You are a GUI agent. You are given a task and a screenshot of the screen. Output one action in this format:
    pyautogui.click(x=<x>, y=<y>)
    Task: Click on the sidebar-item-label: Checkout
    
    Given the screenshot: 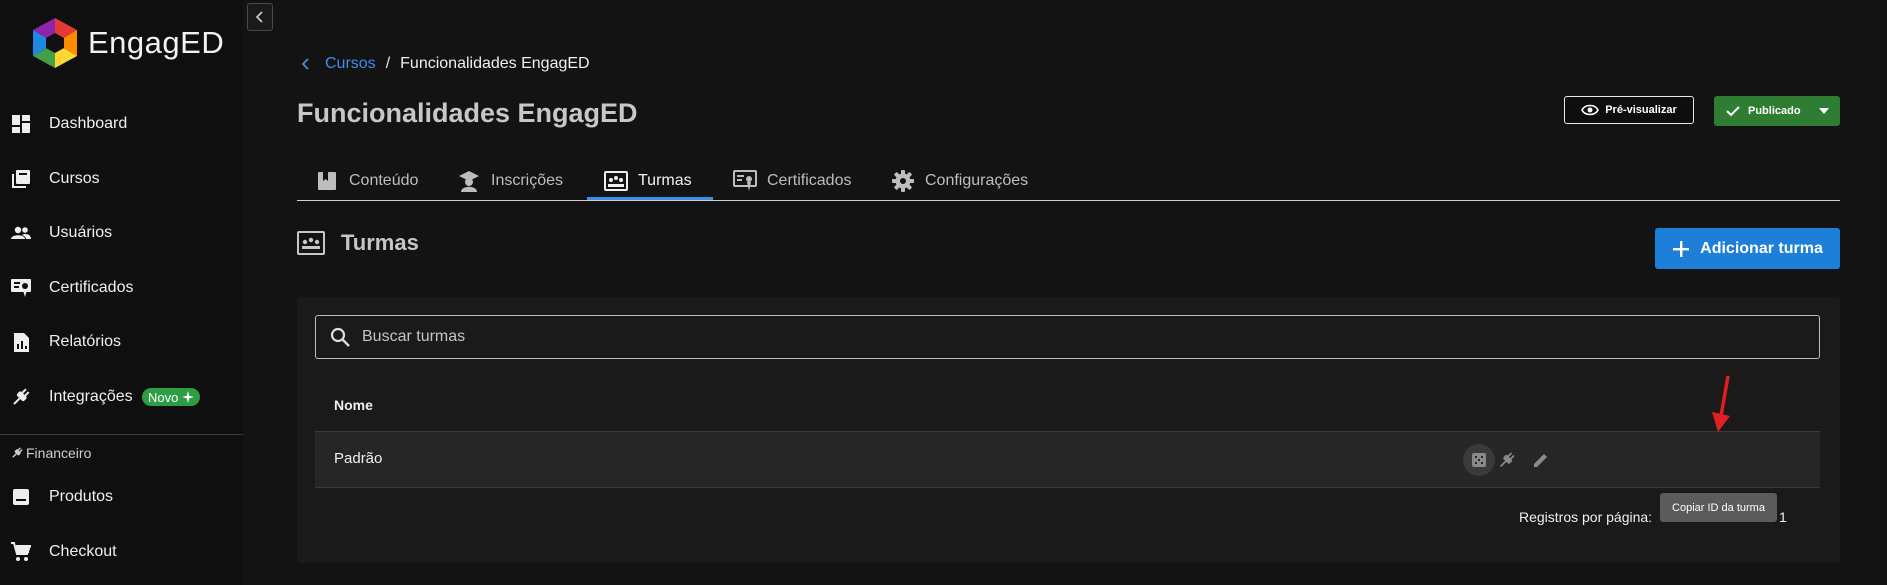 What is the action you would take?
    pyautogui.click(x=83, y=551)
    